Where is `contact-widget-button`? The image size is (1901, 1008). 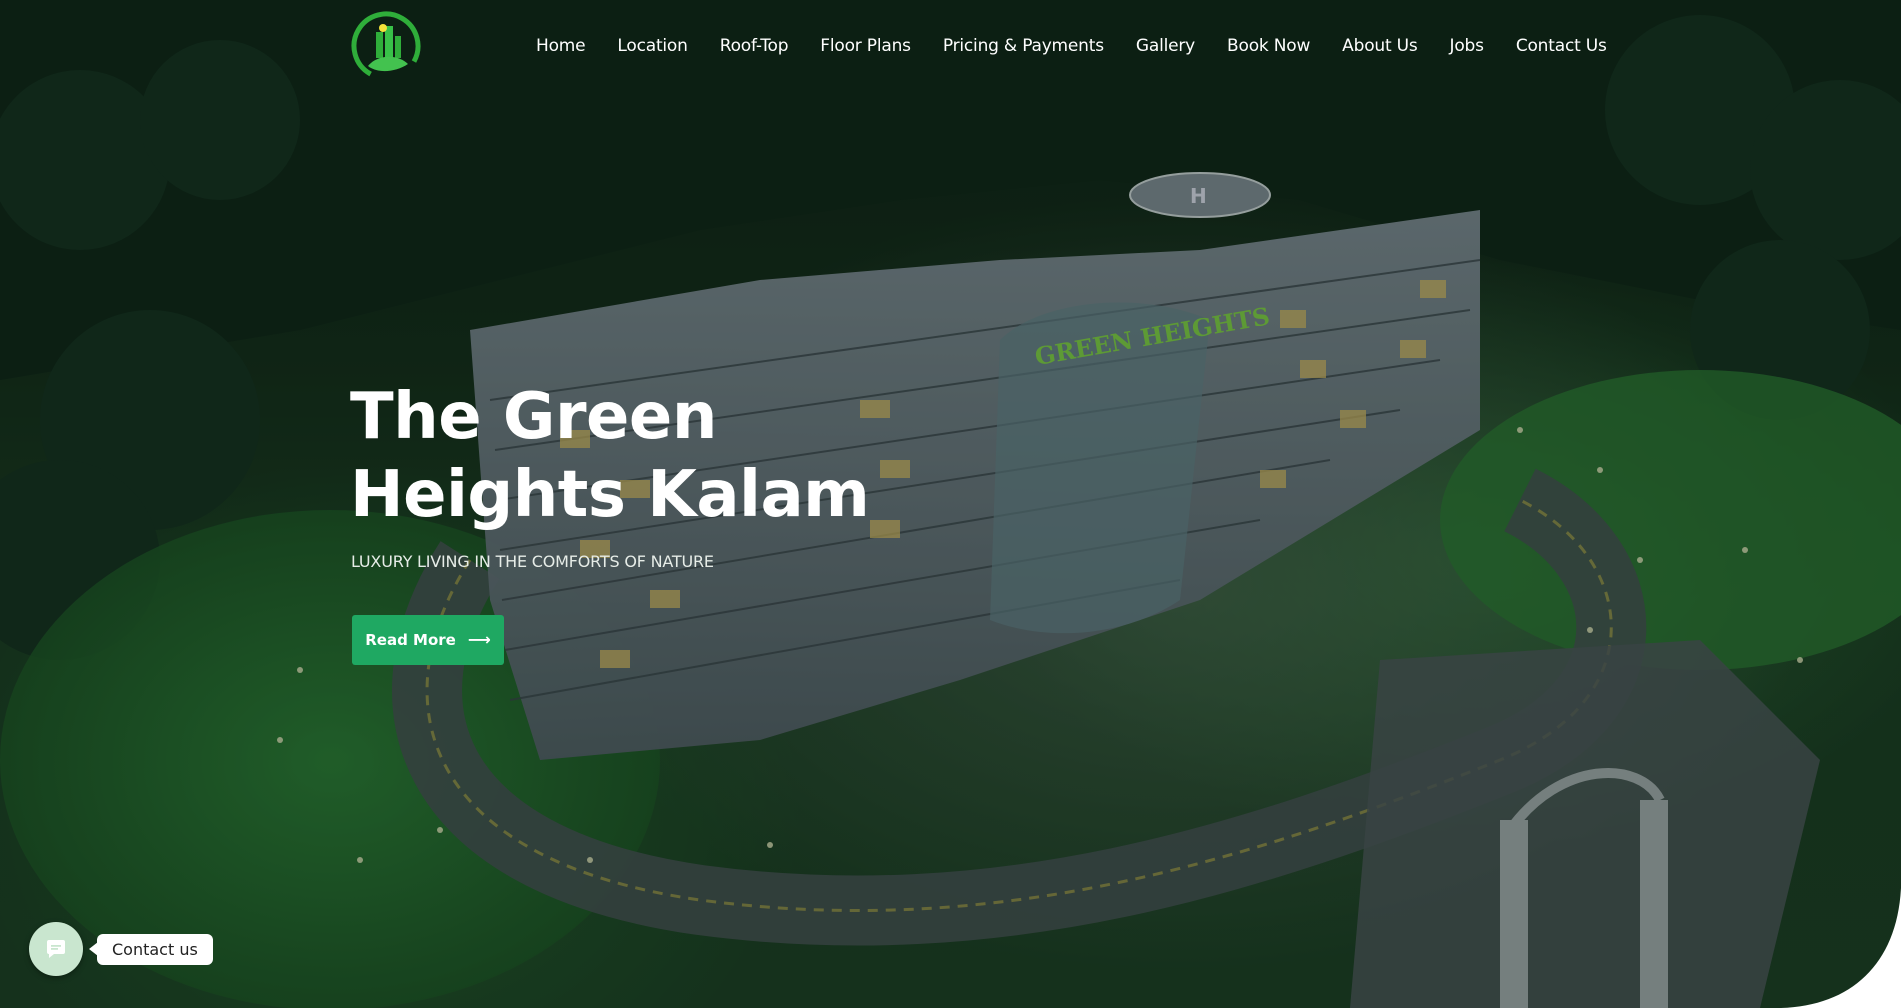 contact-widget-button is located at coordinates (56, 949).